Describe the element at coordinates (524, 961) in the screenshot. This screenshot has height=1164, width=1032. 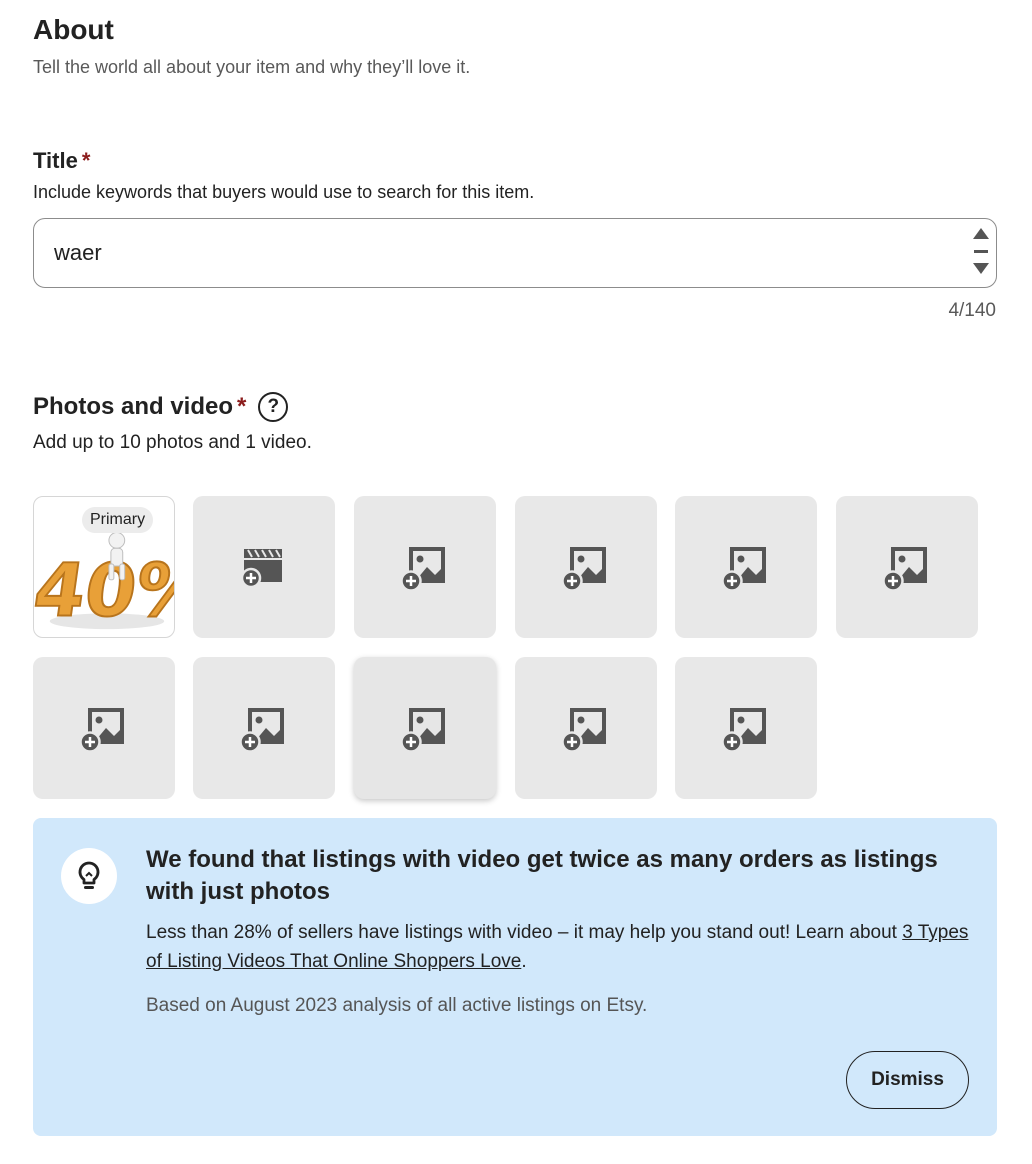
I see `tip-body-suffix: .` at that location.